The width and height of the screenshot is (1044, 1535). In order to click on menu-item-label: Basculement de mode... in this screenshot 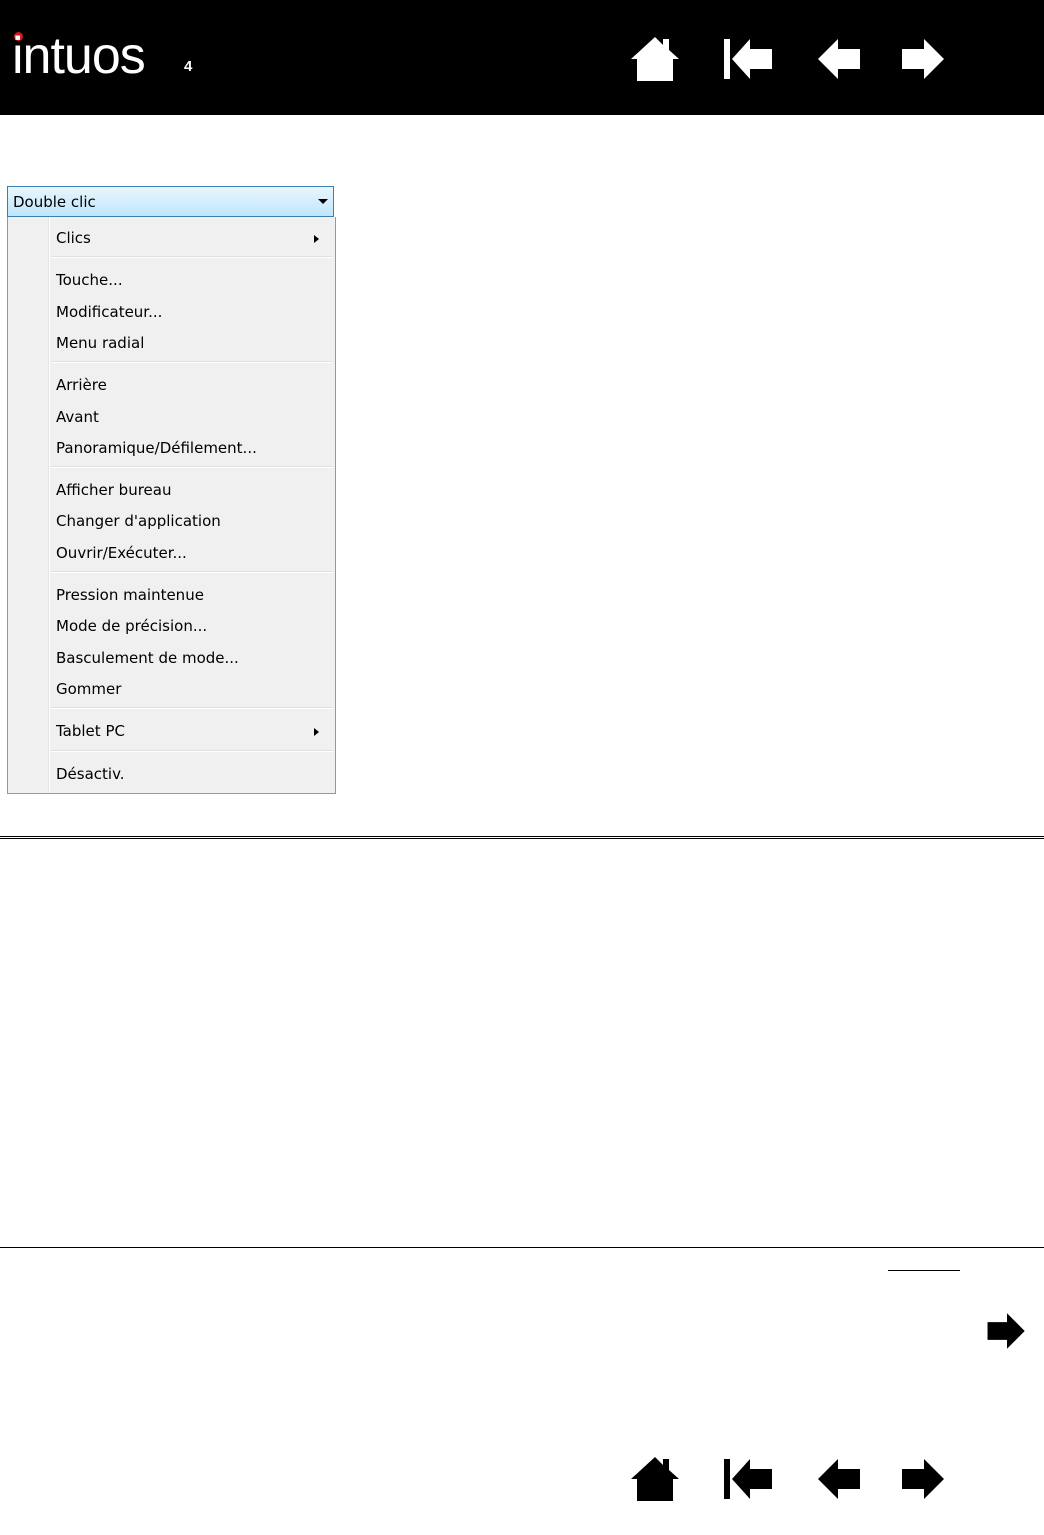, I will do `click(147, 657)`.